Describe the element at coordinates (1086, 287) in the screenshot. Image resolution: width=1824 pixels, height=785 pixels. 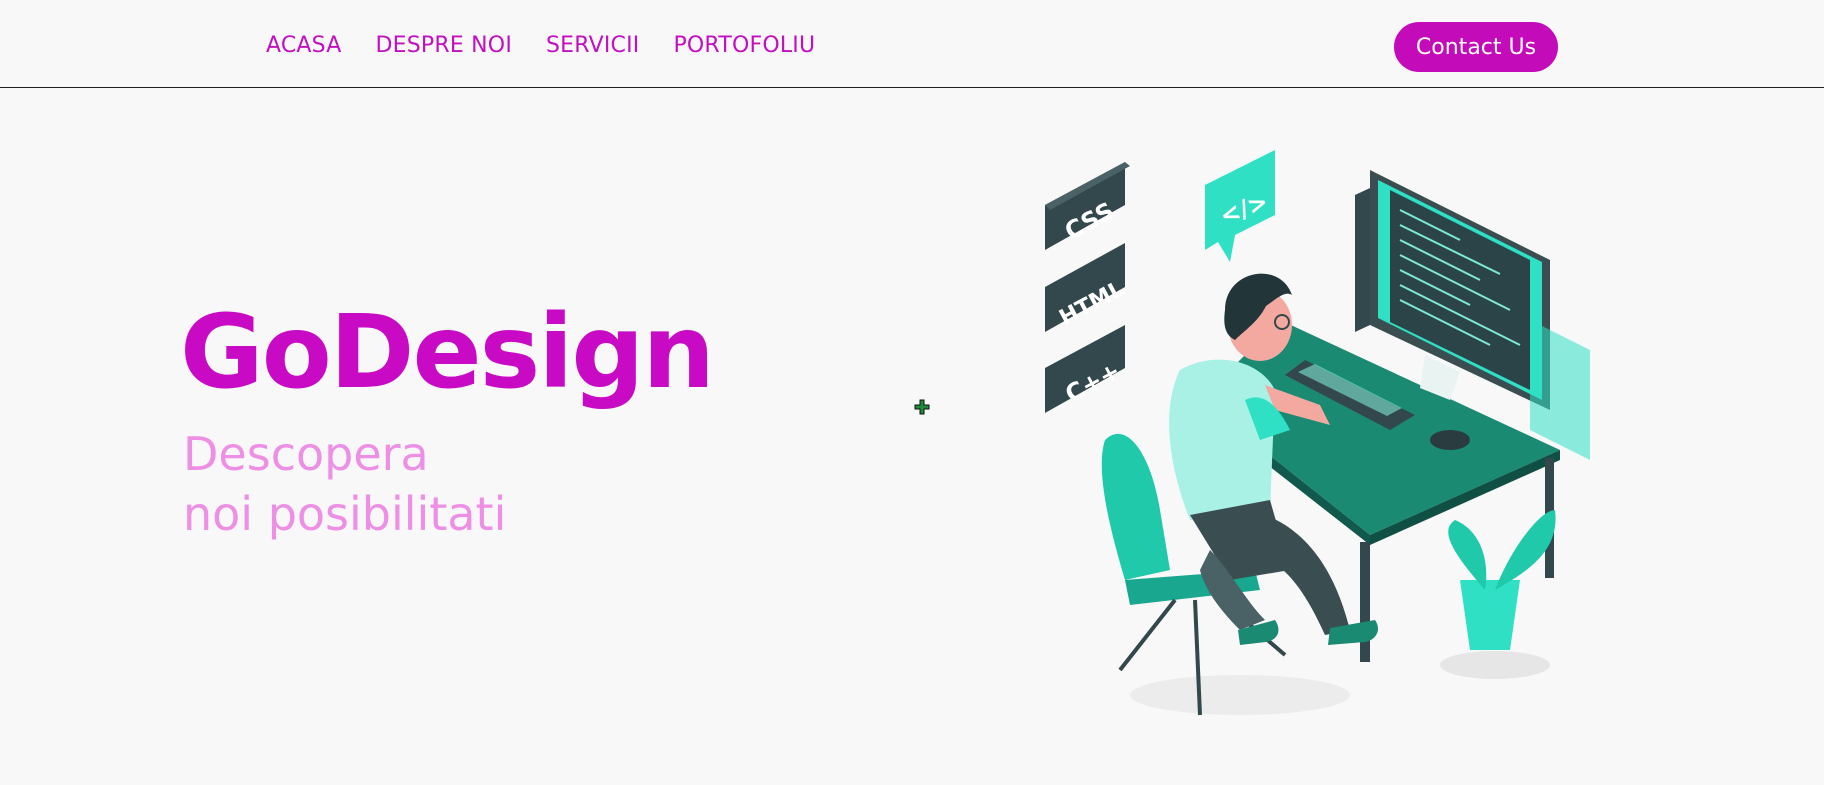
I see `html-tile: HTML` at that location.